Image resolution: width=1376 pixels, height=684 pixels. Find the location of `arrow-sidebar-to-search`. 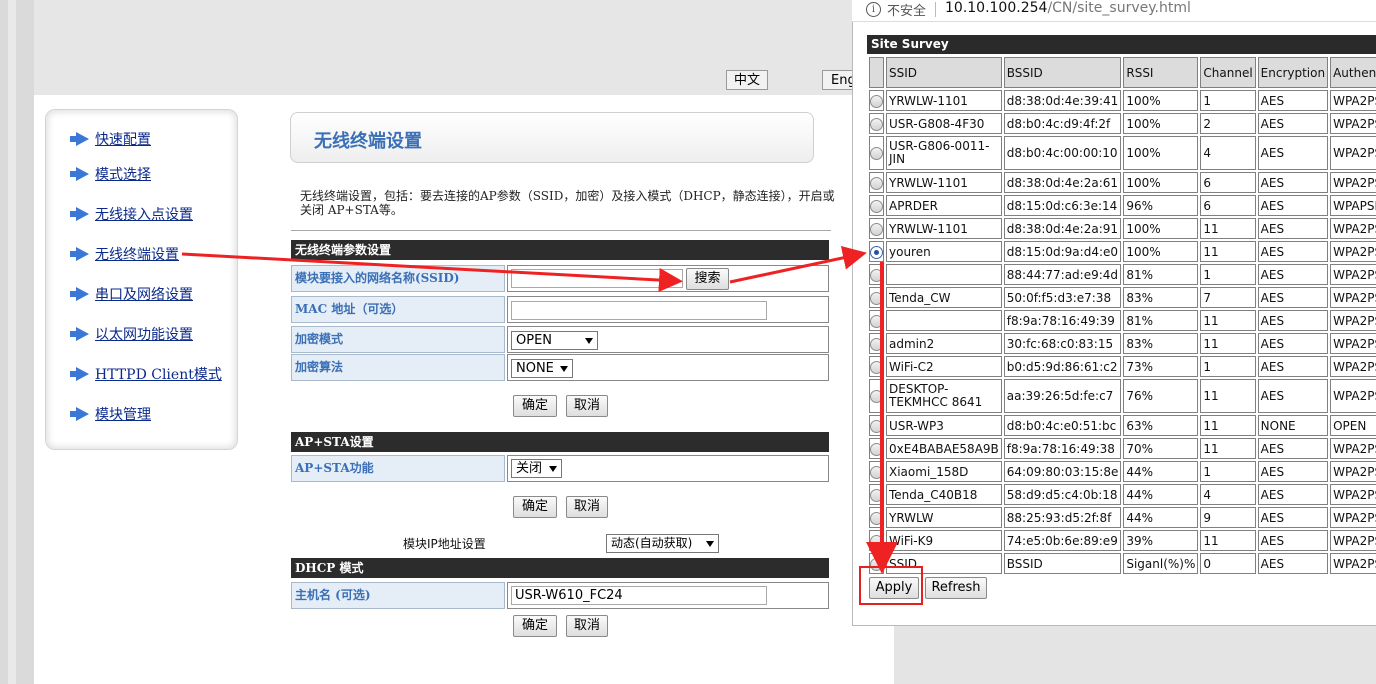

arrow-sidebar-to-search is located at coordinates (432, 272).